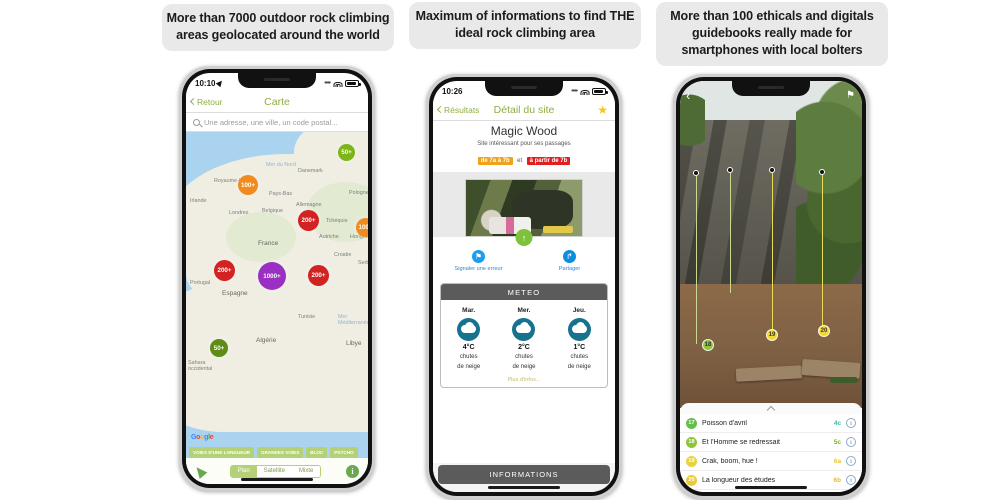 The image size is (1000, 500). I want to click on route-grade: 6a, so click(837, 461).